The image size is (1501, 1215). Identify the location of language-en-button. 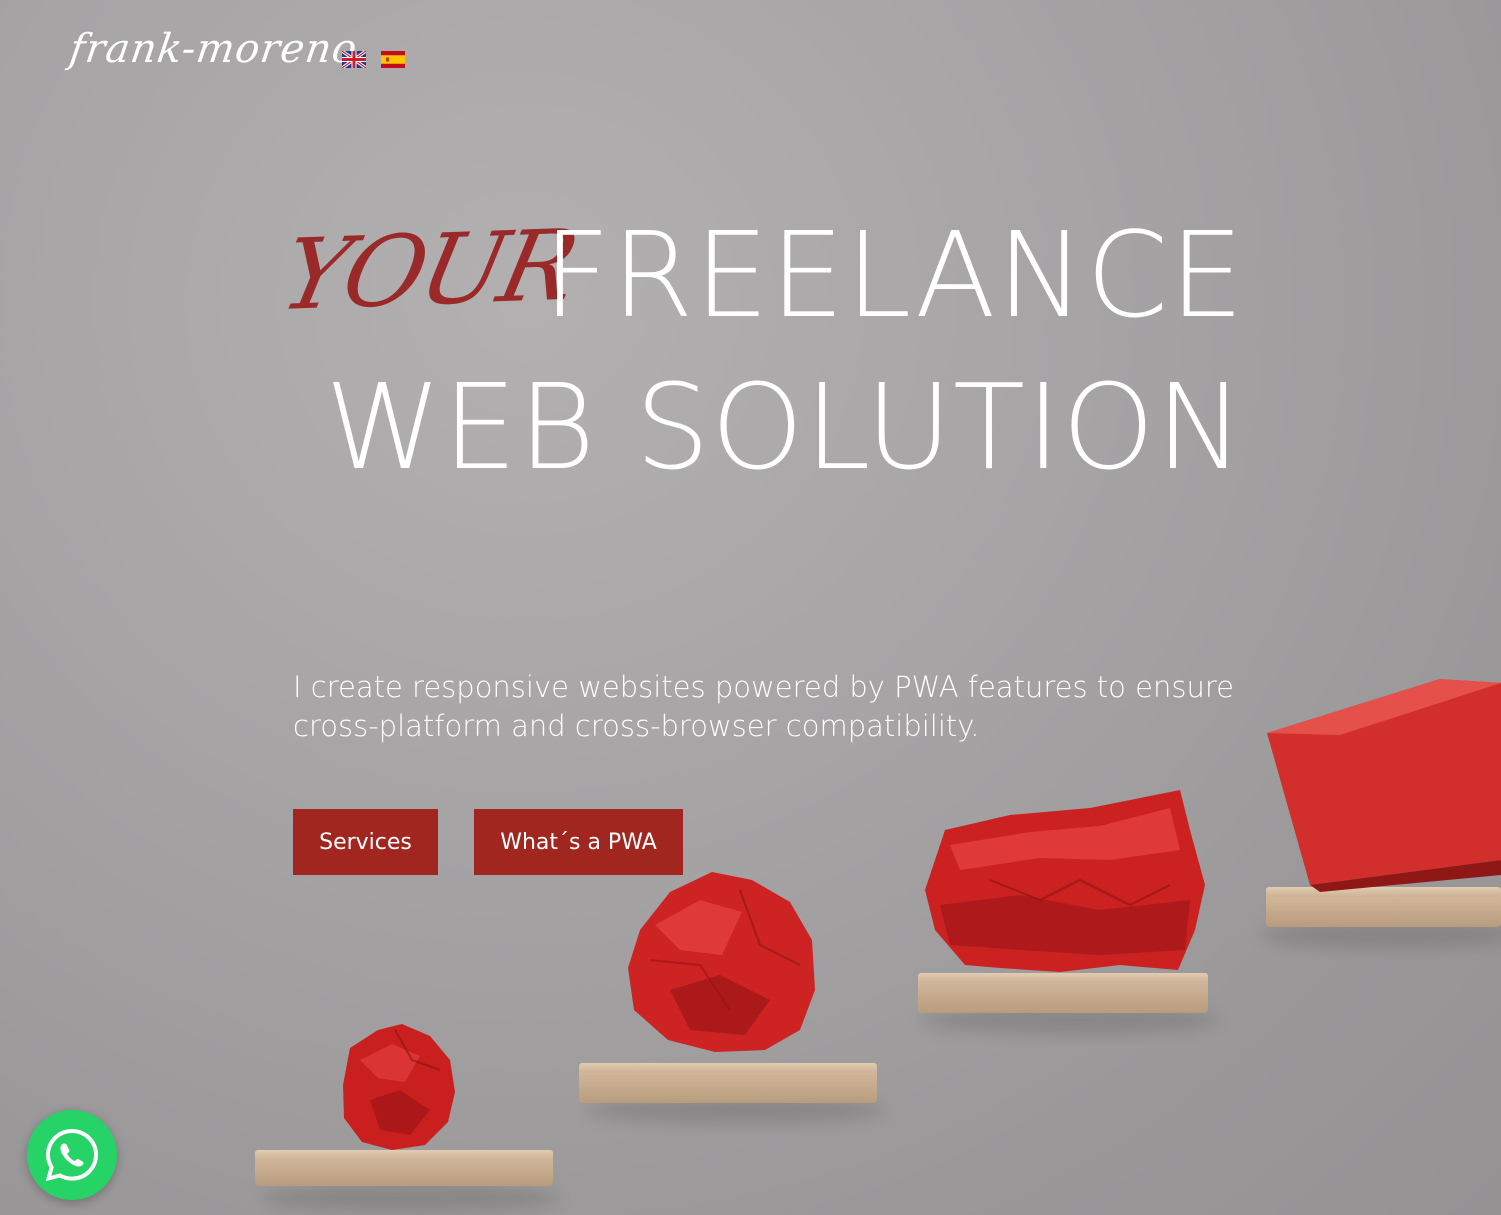
(354, 59).